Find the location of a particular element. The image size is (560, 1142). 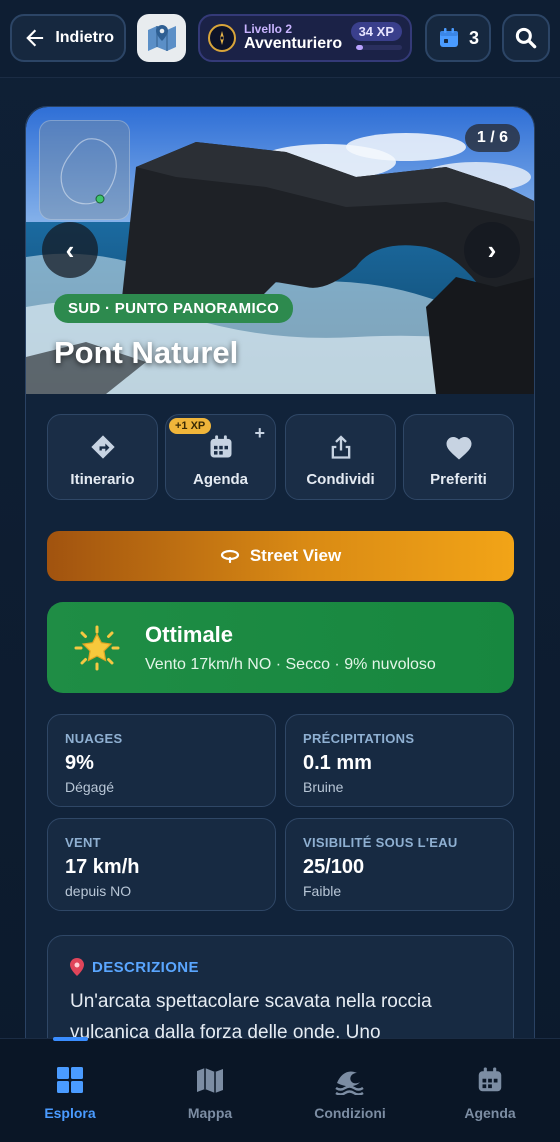

top-bar: Indietro Livello 2 Avventuriero 34 XP 3 is located at coordinates (280, 39).